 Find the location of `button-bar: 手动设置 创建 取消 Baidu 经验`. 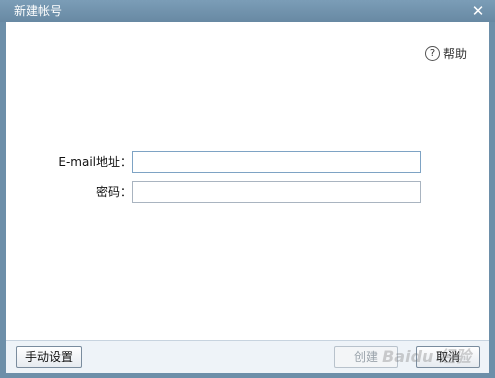

button-bar: 手动设置 创建 取消 Baidu 经验 is located at coordinates (247, 356).